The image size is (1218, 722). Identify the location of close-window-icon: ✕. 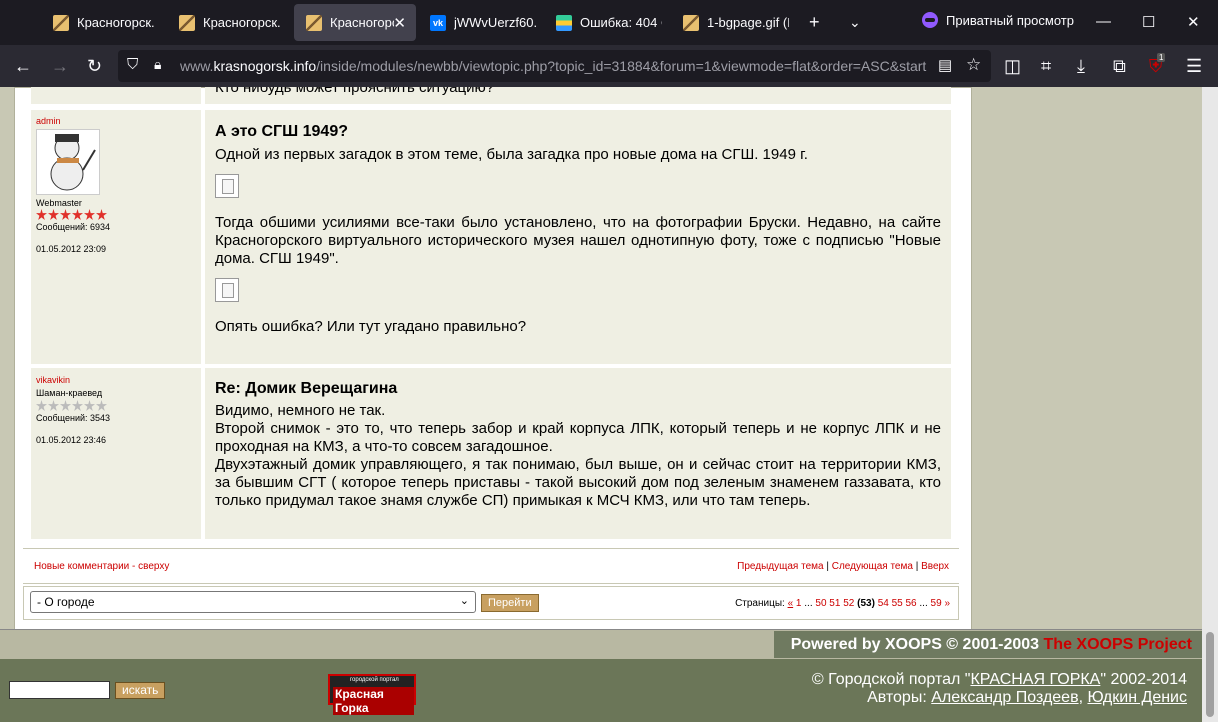
(1193, 22).